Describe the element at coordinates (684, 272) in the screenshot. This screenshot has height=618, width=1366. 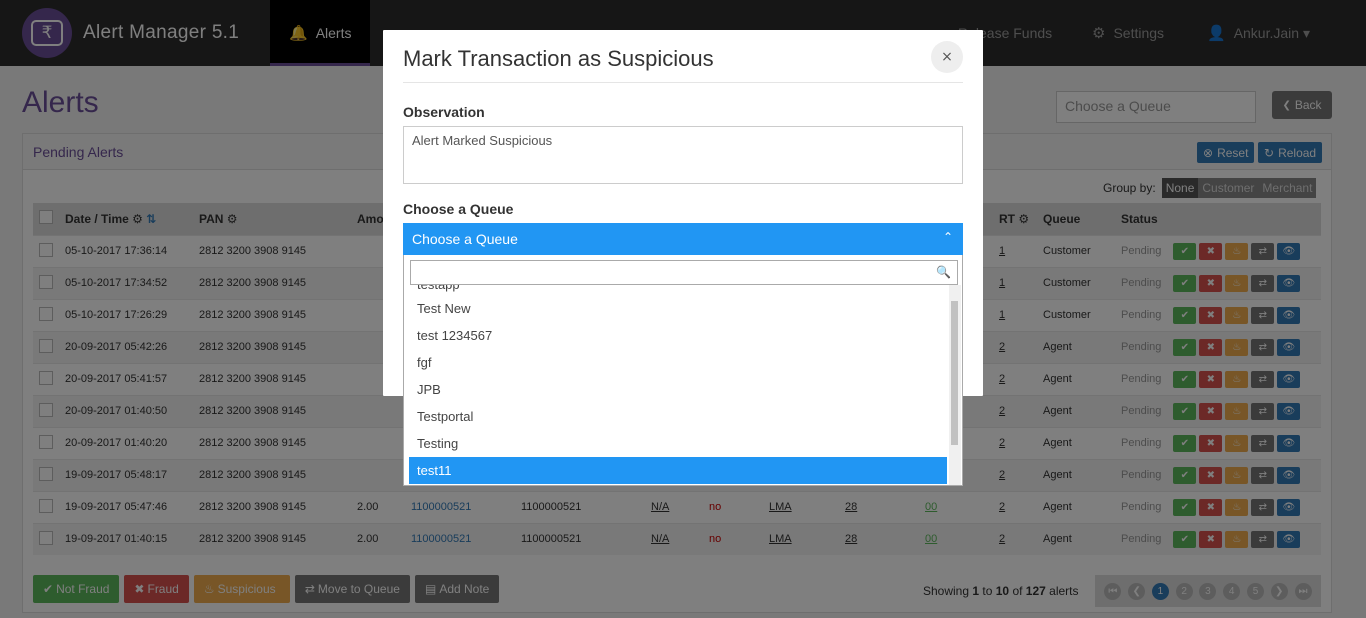
I see `dropdown-search-input: 🔍` at that location.